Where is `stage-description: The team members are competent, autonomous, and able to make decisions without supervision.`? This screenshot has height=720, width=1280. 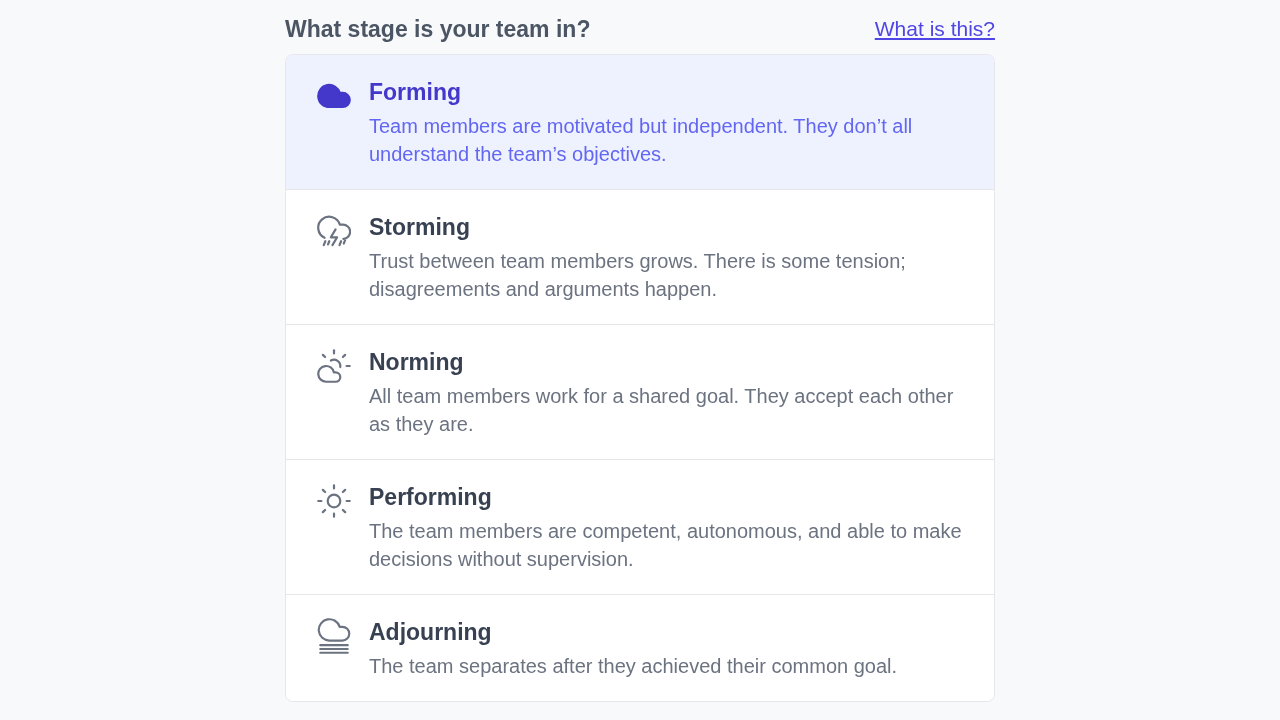
stage-description: The team members are competent, autonomous, and able to make decisions without supervision. is located at coordinates (666, 545).